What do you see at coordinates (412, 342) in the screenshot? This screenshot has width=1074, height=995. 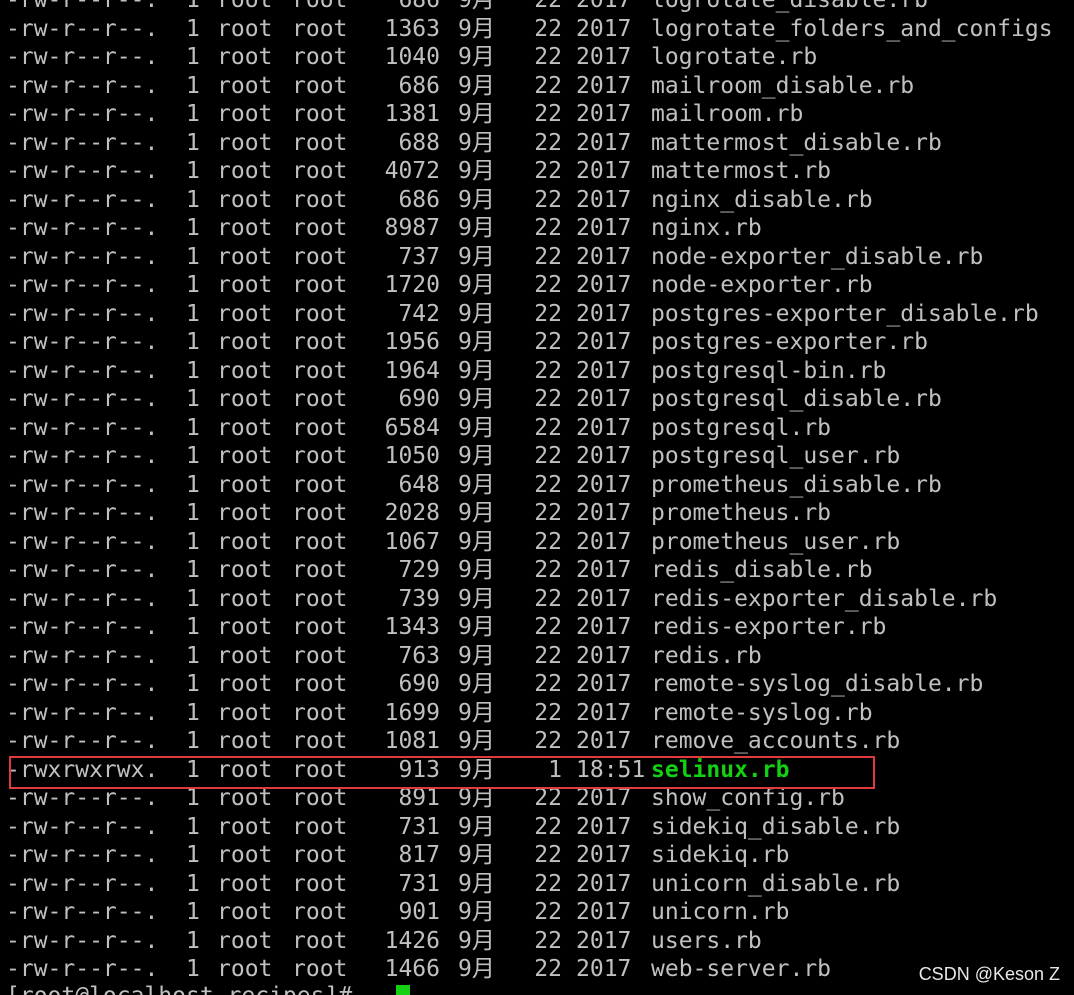 I see `file-size: 1956` at bounding box center [412, 342].